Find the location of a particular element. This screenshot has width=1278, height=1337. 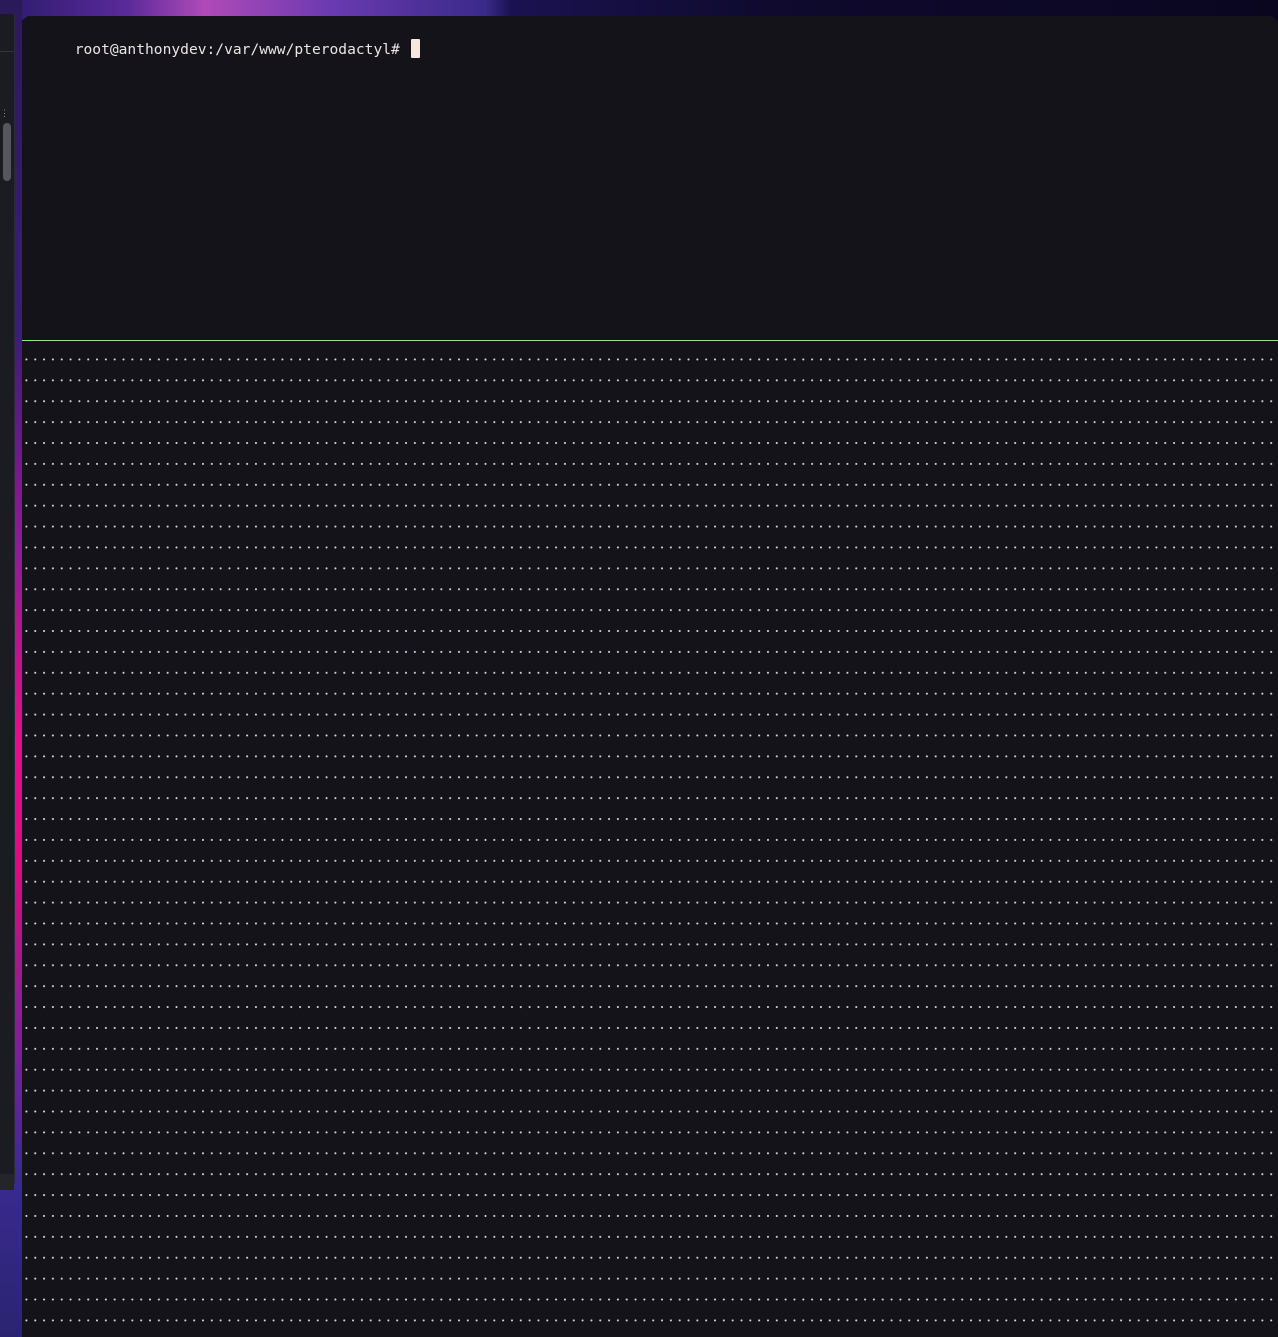

text-cursor is located at coordinates (415, 48).